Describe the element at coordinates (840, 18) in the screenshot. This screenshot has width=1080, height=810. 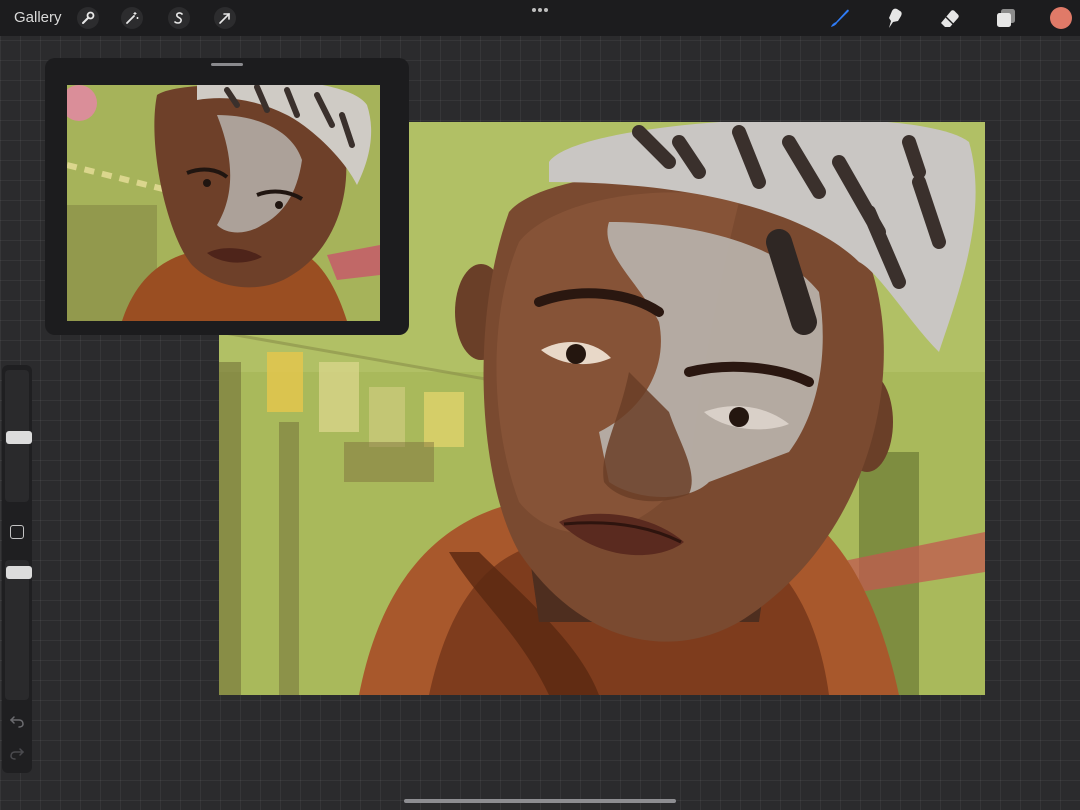
I see `brush-icon` at that location.